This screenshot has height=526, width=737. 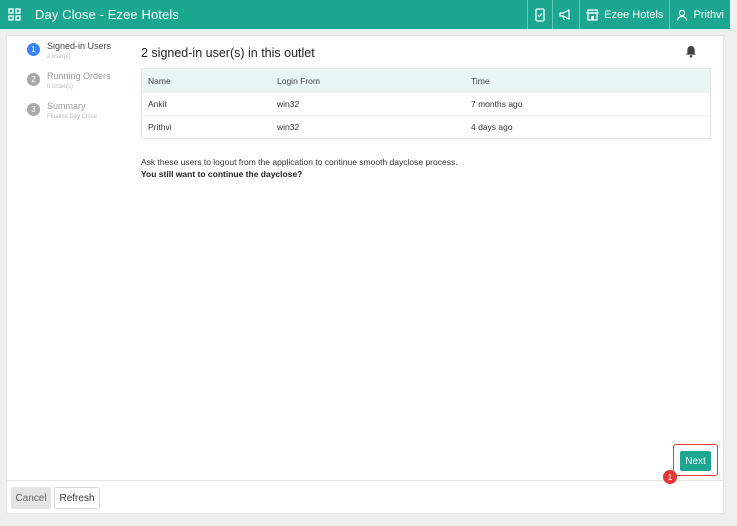 I want to click on megaphone-icon, so click(x=564, y=15).